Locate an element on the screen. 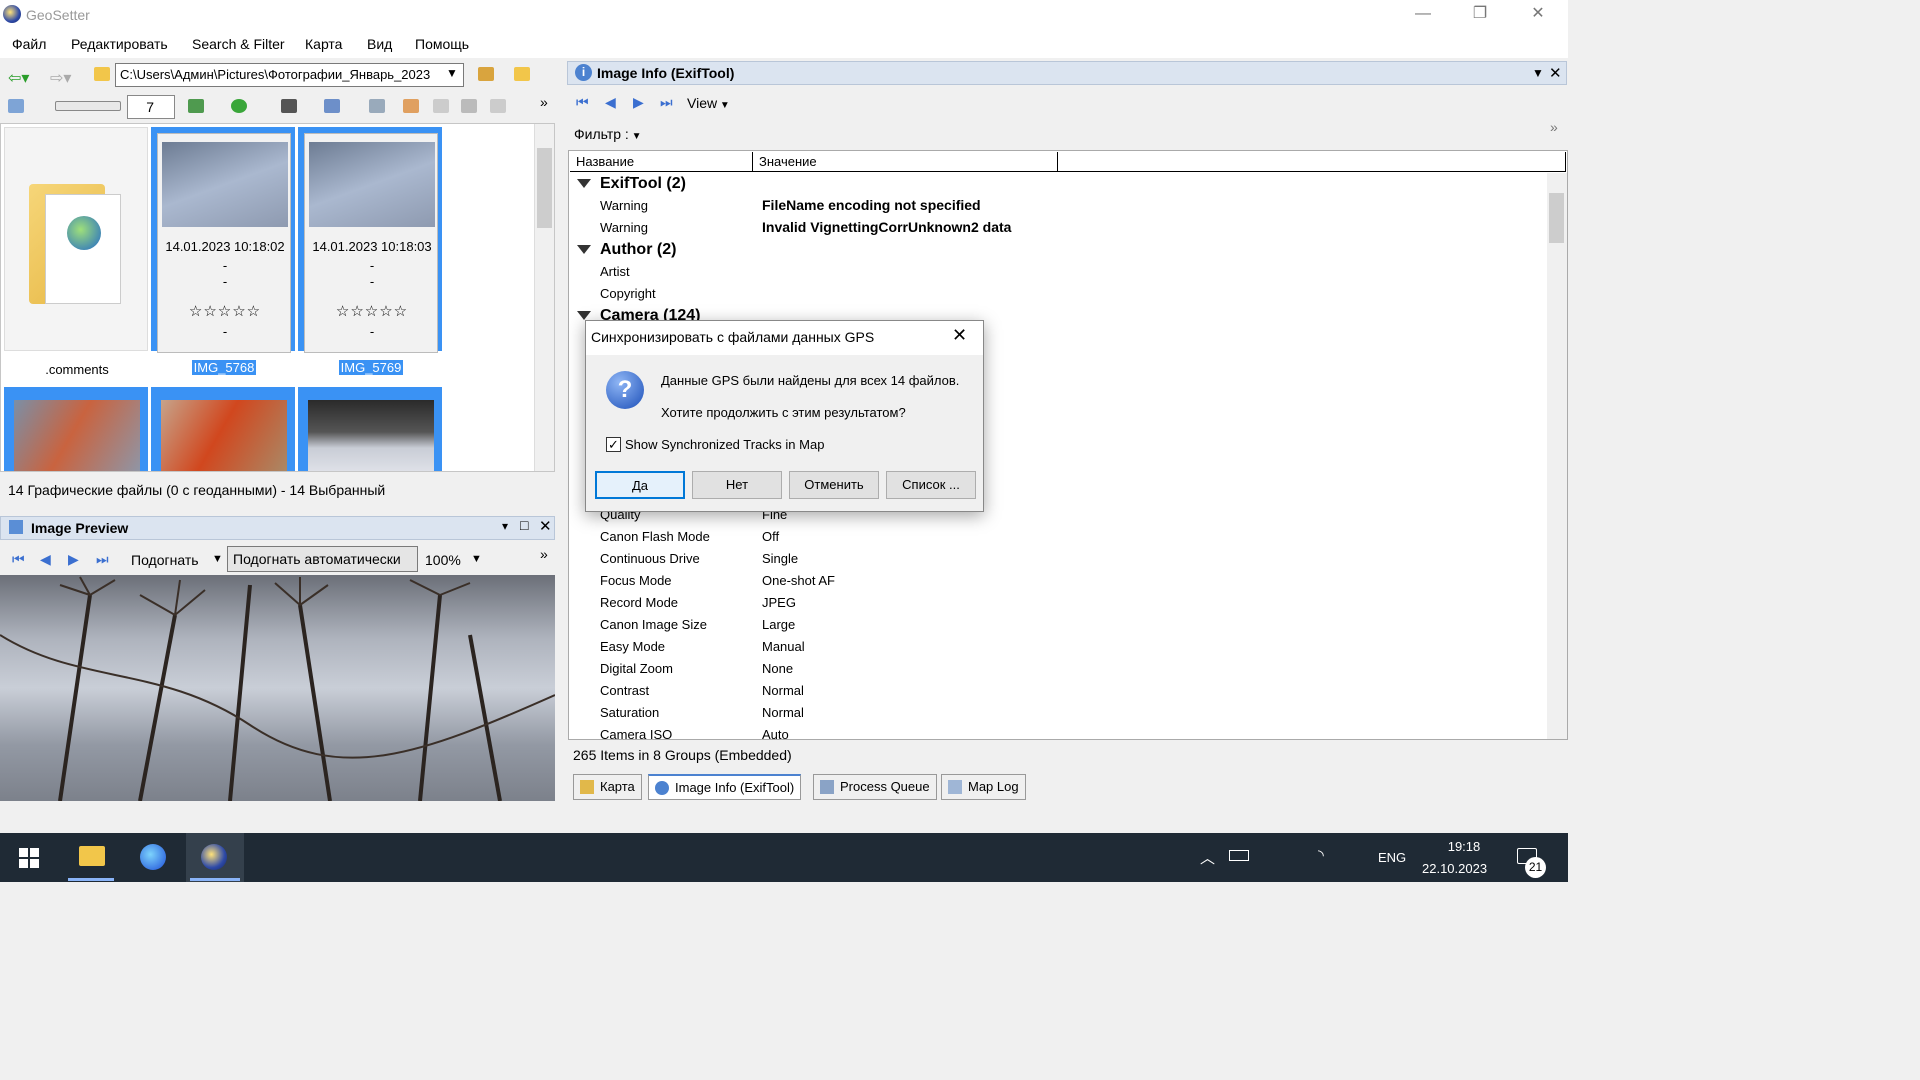  column-header-name: Название is located at coordinates (661, 162).